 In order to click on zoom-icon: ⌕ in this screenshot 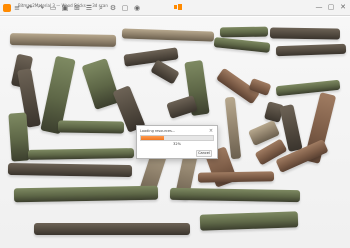, I will do `click(101, 8)`.